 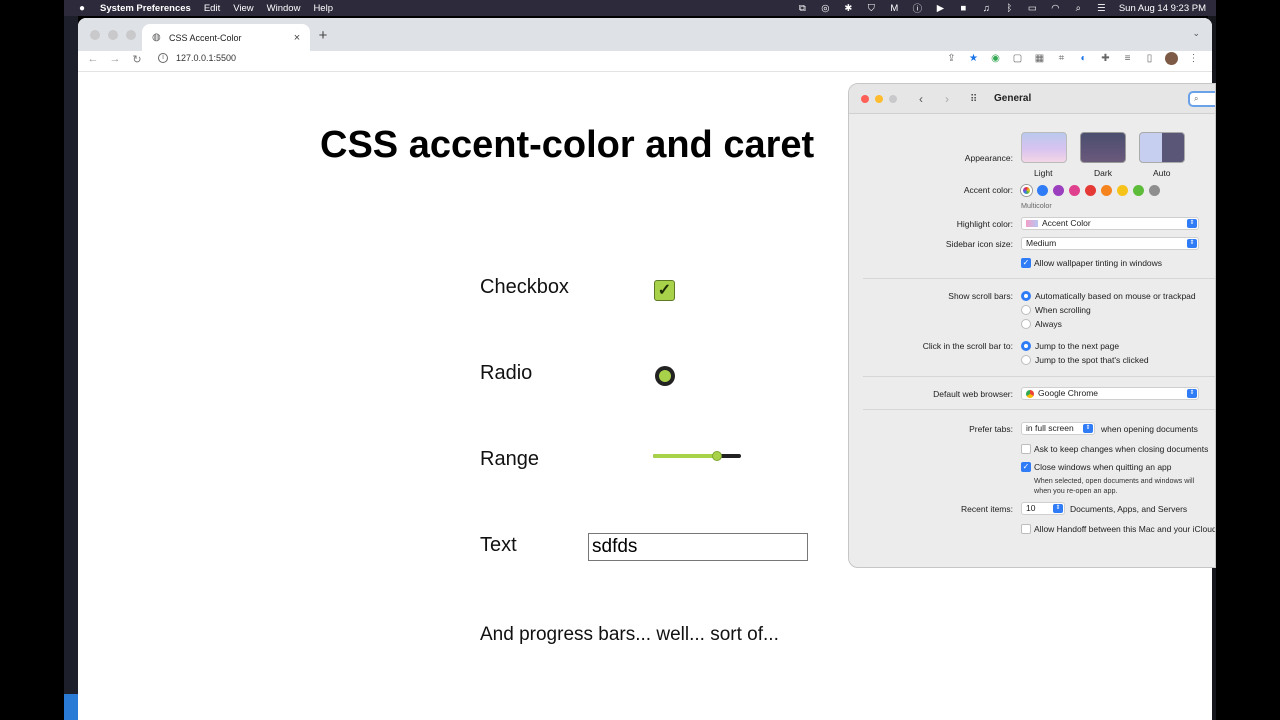 What do you see at coordinates (1083, 58) in the screenshot?
I see `extension-blue-icon: ◐` at bounding box center [1083, 58].